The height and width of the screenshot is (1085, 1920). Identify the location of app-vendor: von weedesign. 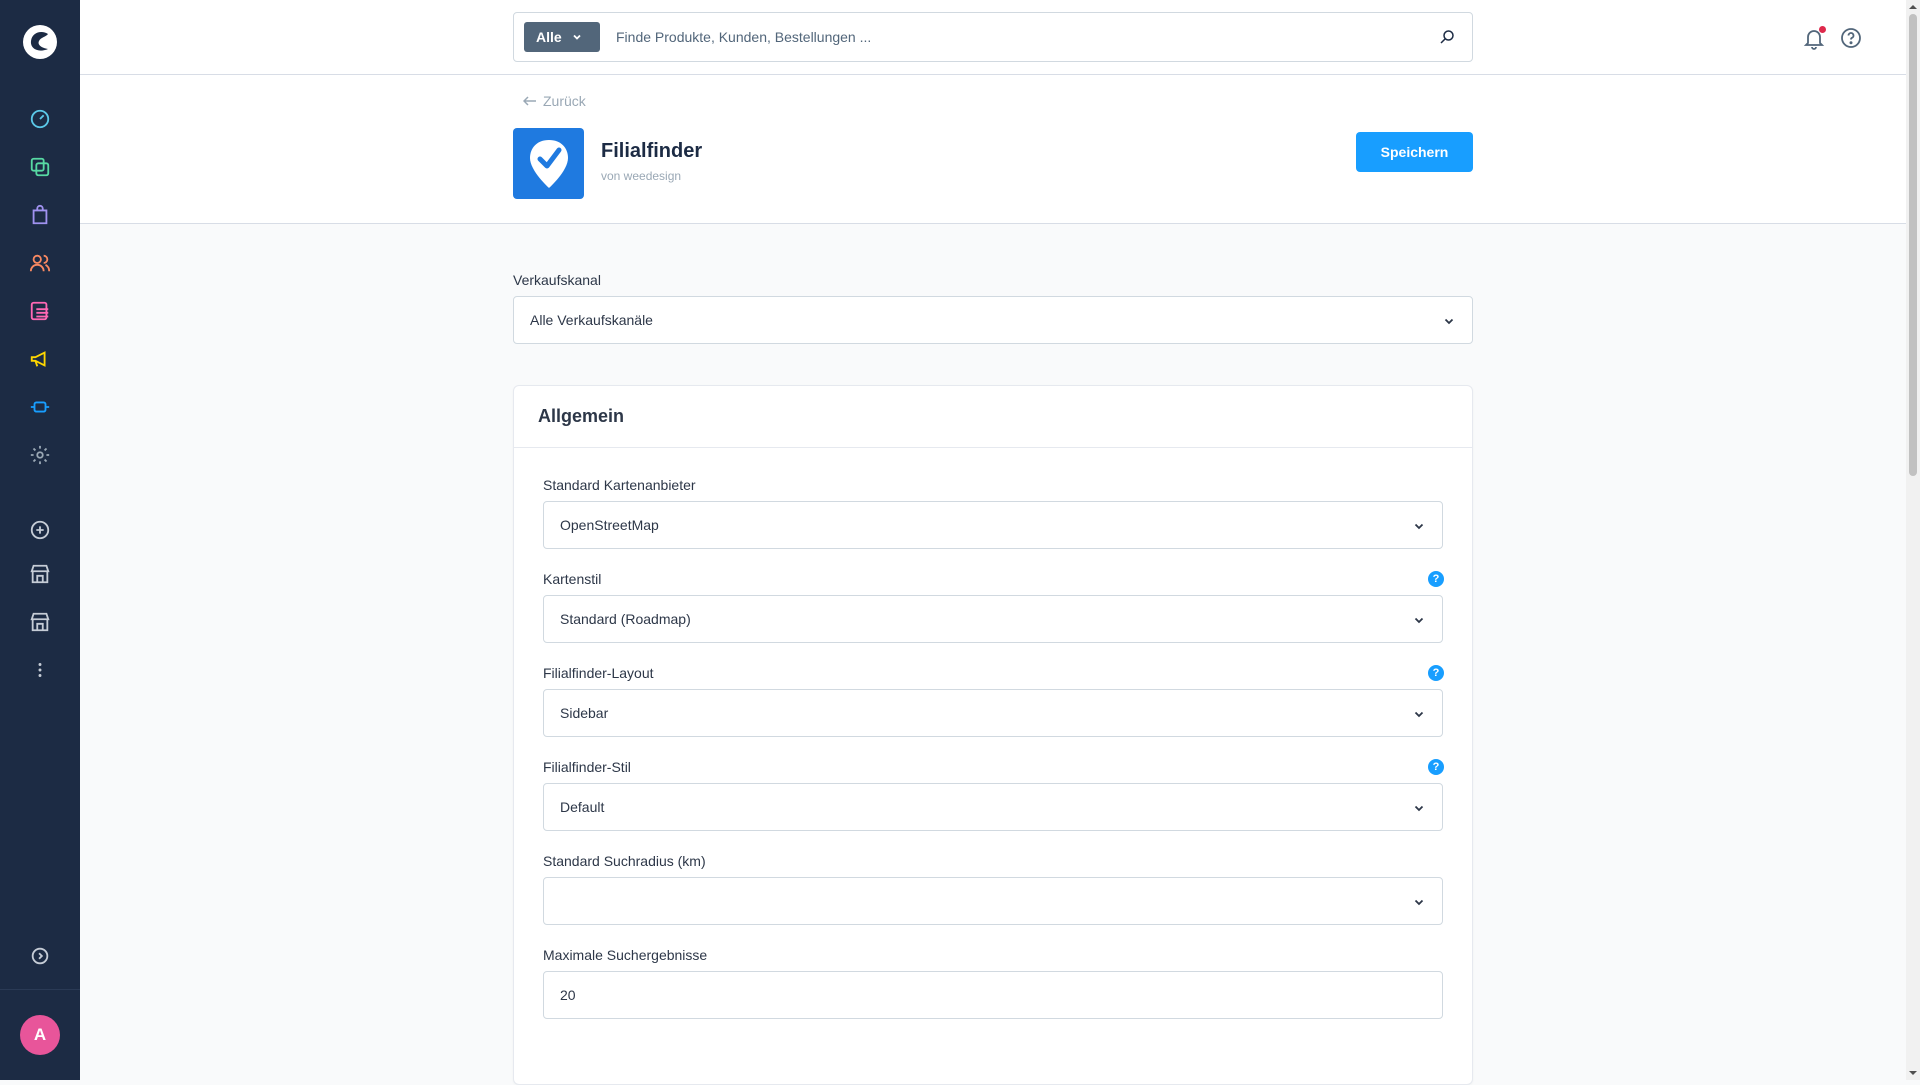
(641, 176).